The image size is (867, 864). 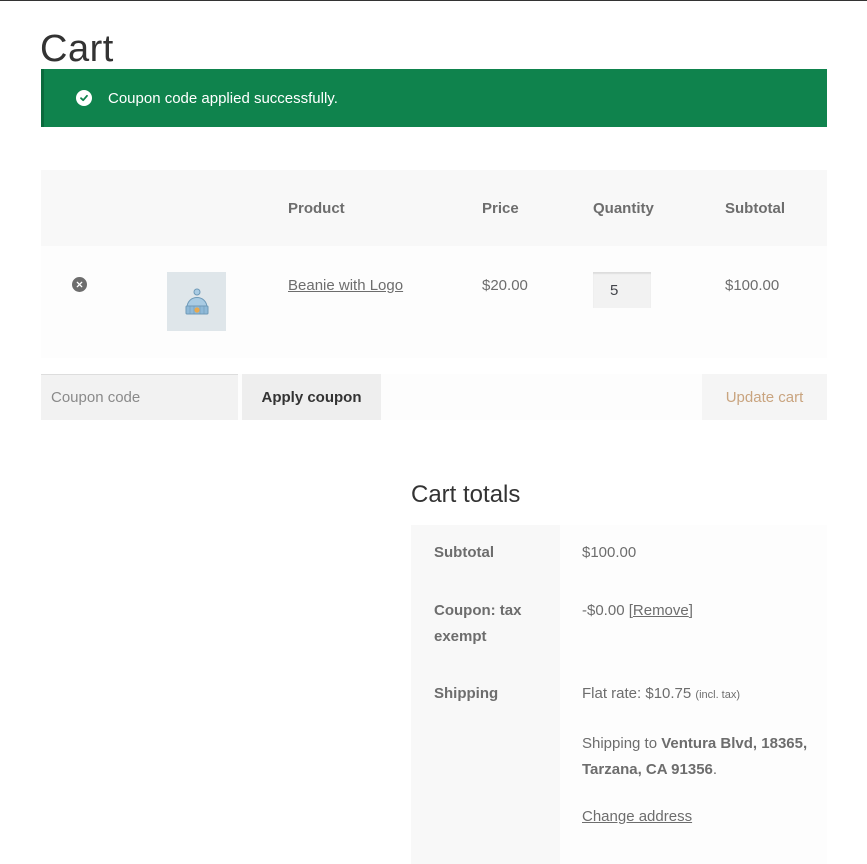 I want to click on beanie-image, so click(x=196, y=301).